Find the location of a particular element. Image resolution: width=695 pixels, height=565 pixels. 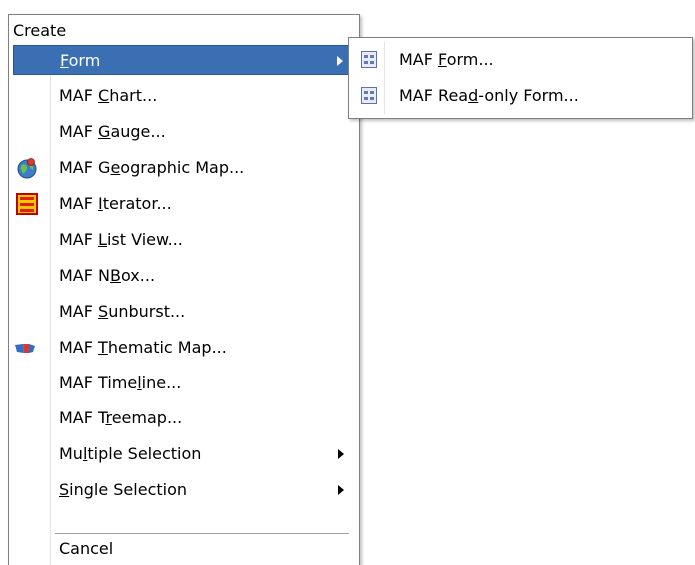

menu-item-single-selection: Single Selection is located at coordinates (185, 490).